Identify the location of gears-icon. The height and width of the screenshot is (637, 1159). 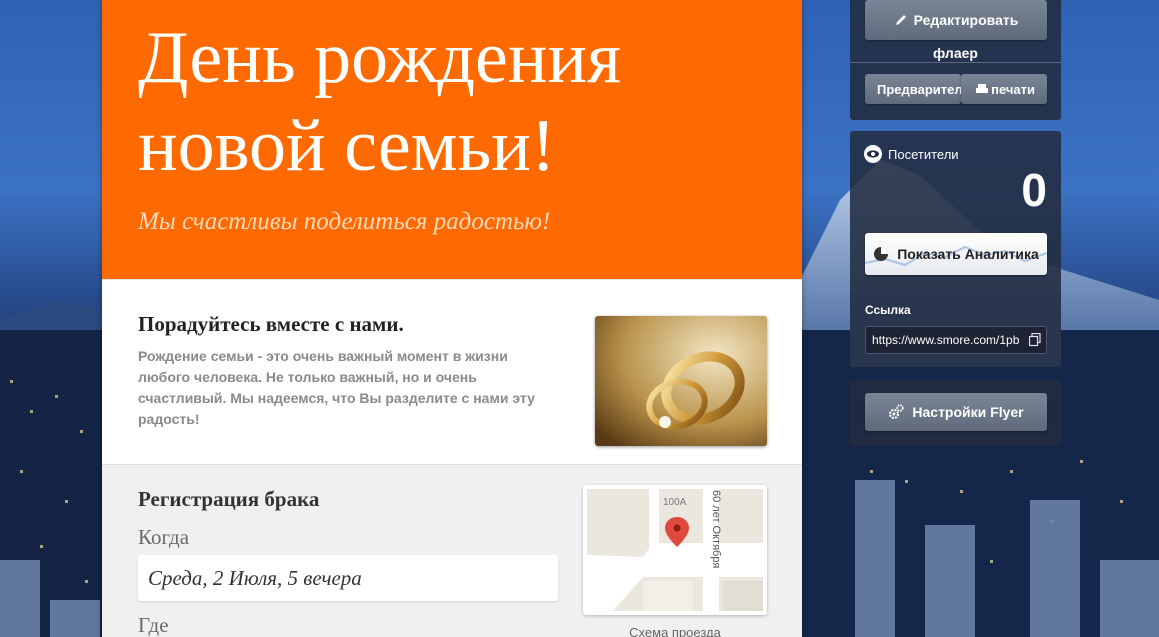
(897, 412).